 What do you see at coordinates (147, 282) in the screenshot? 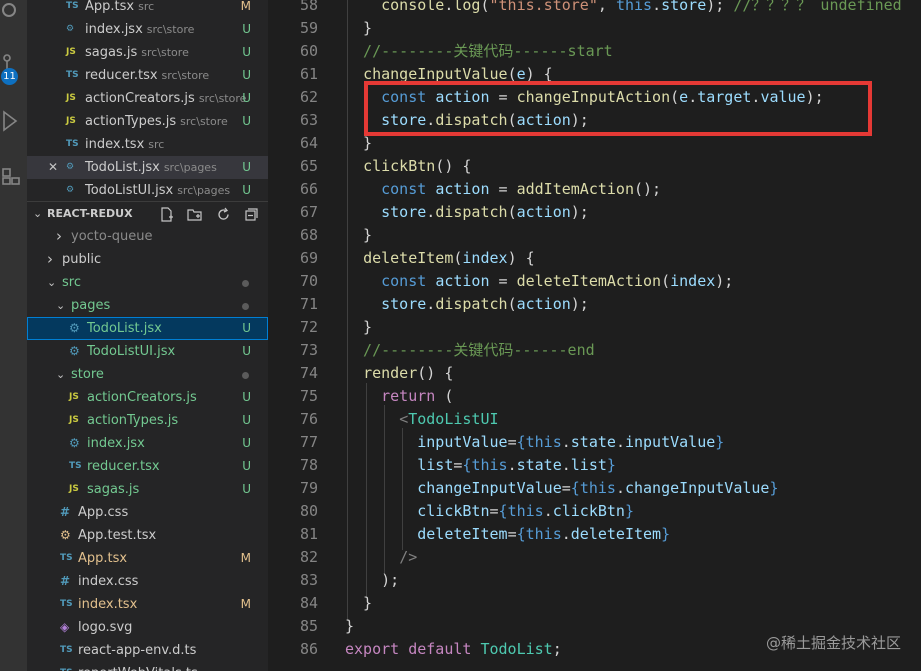
I see `folder-item: ⌄ src` at bounding box center [147, 282].